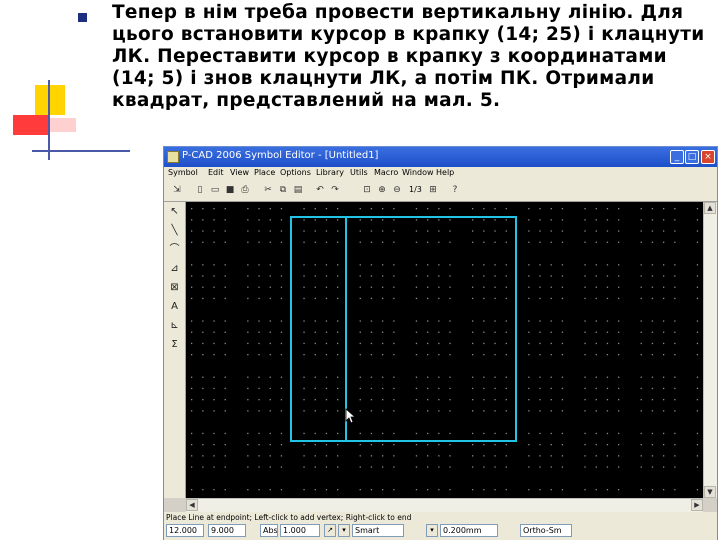 This screenshot has width=720, height=540. Describe the element at coordinates (697, 505) in the screenshot. I see `scroll-right-button: ▶` at that location.